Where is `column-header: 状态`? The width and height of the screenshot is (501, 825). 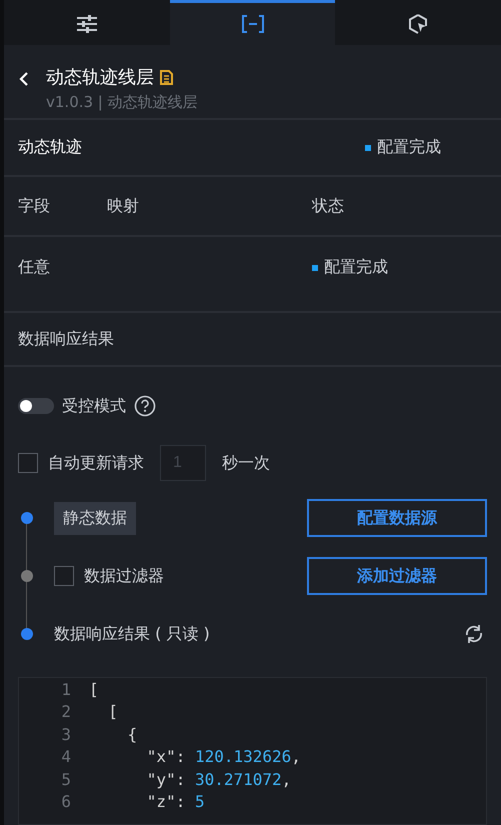 column-header: 状态 is located at coordinates (328, 206).